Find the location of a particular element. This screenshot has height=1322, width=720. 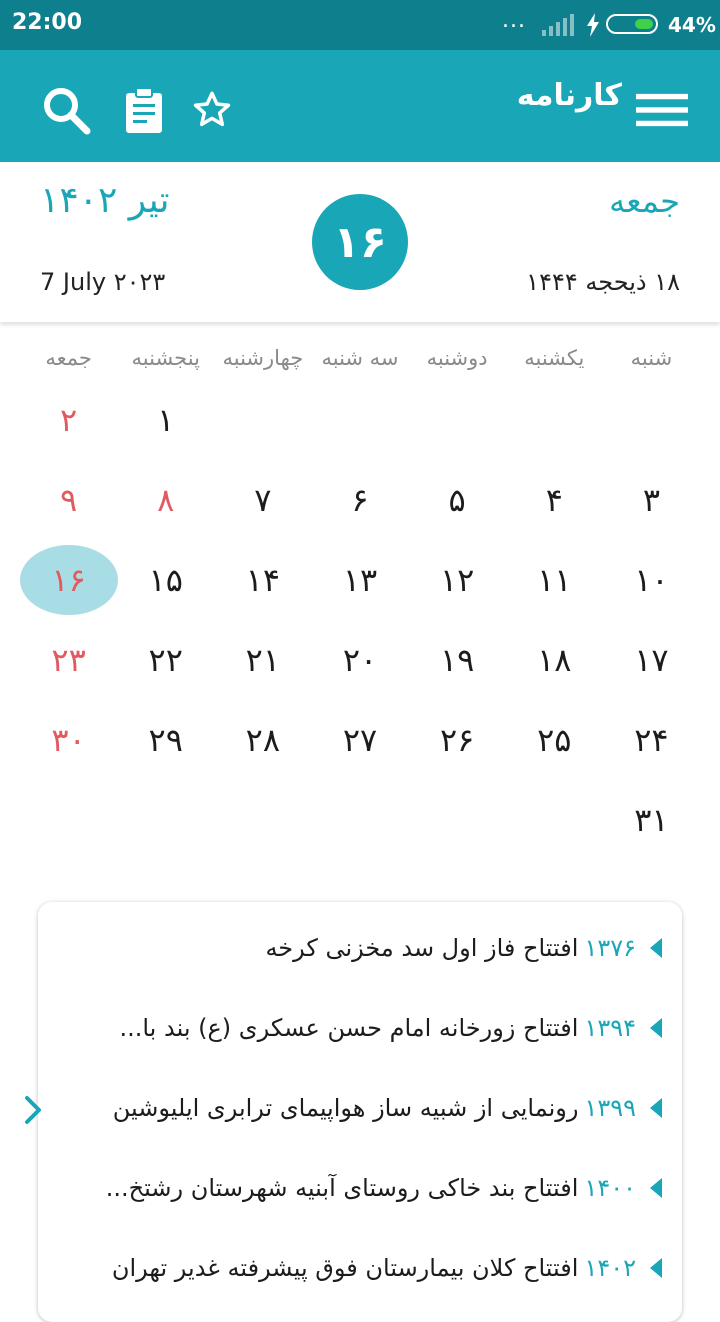

calendar-day: ۲۵ is located at coordinates (554, 740).